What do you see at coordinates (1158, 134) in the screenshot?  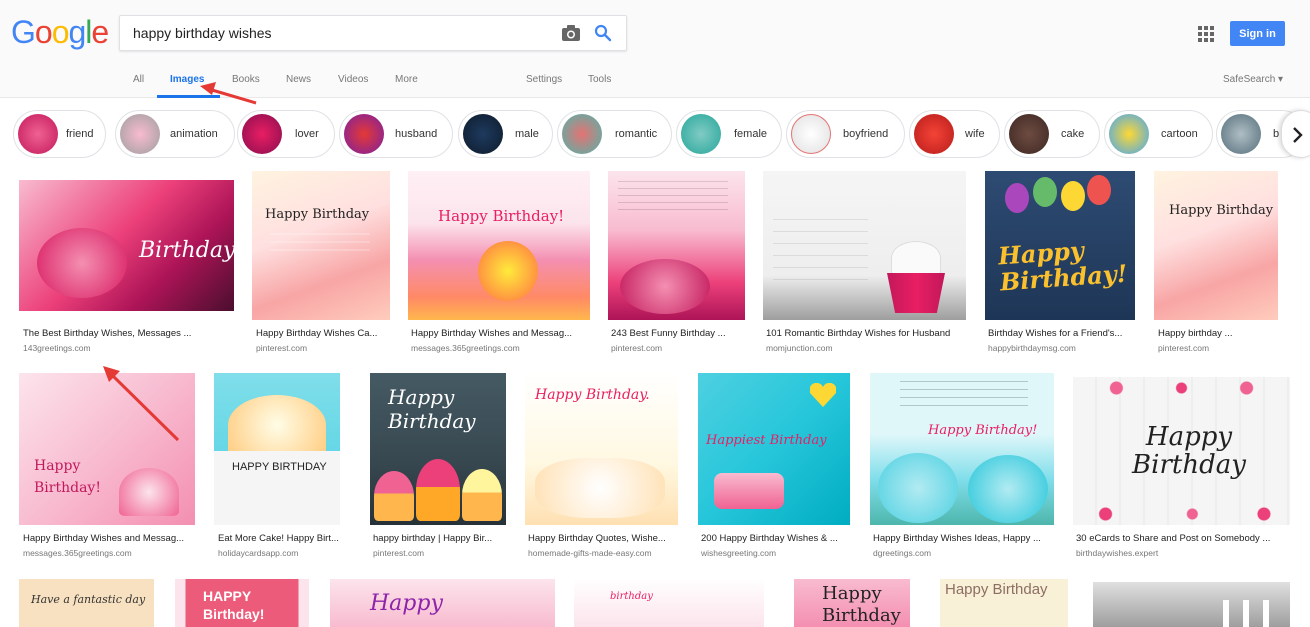 I see `chip-cartoon: cartoon` at bounding box center [1158, 134].